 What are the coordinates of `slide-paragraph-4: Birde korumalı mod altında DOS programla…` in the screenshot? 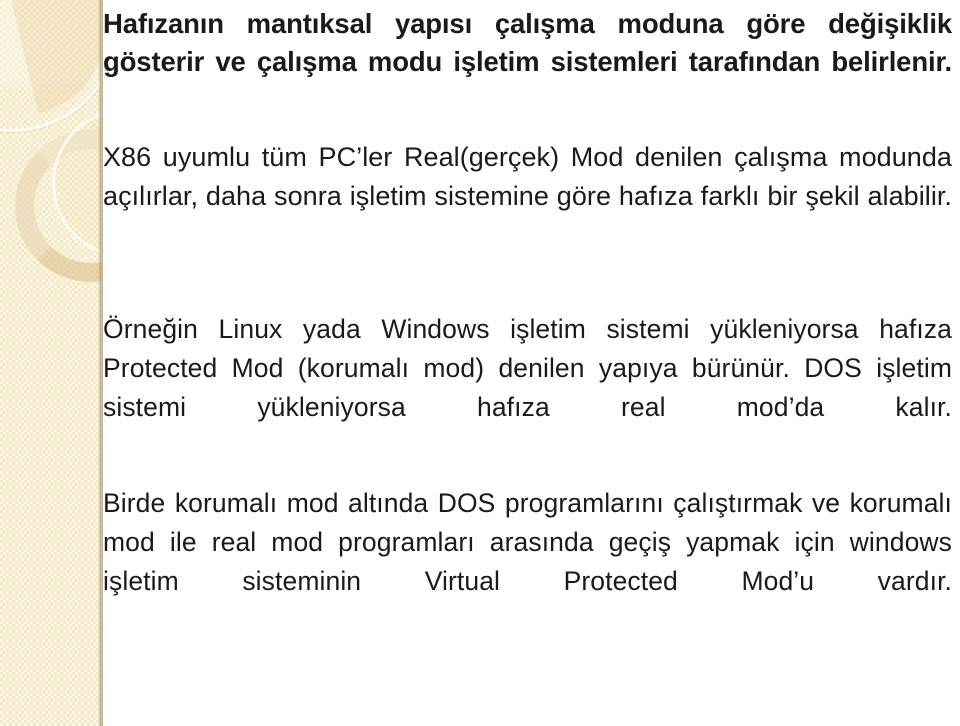 It's located at (527, 542).